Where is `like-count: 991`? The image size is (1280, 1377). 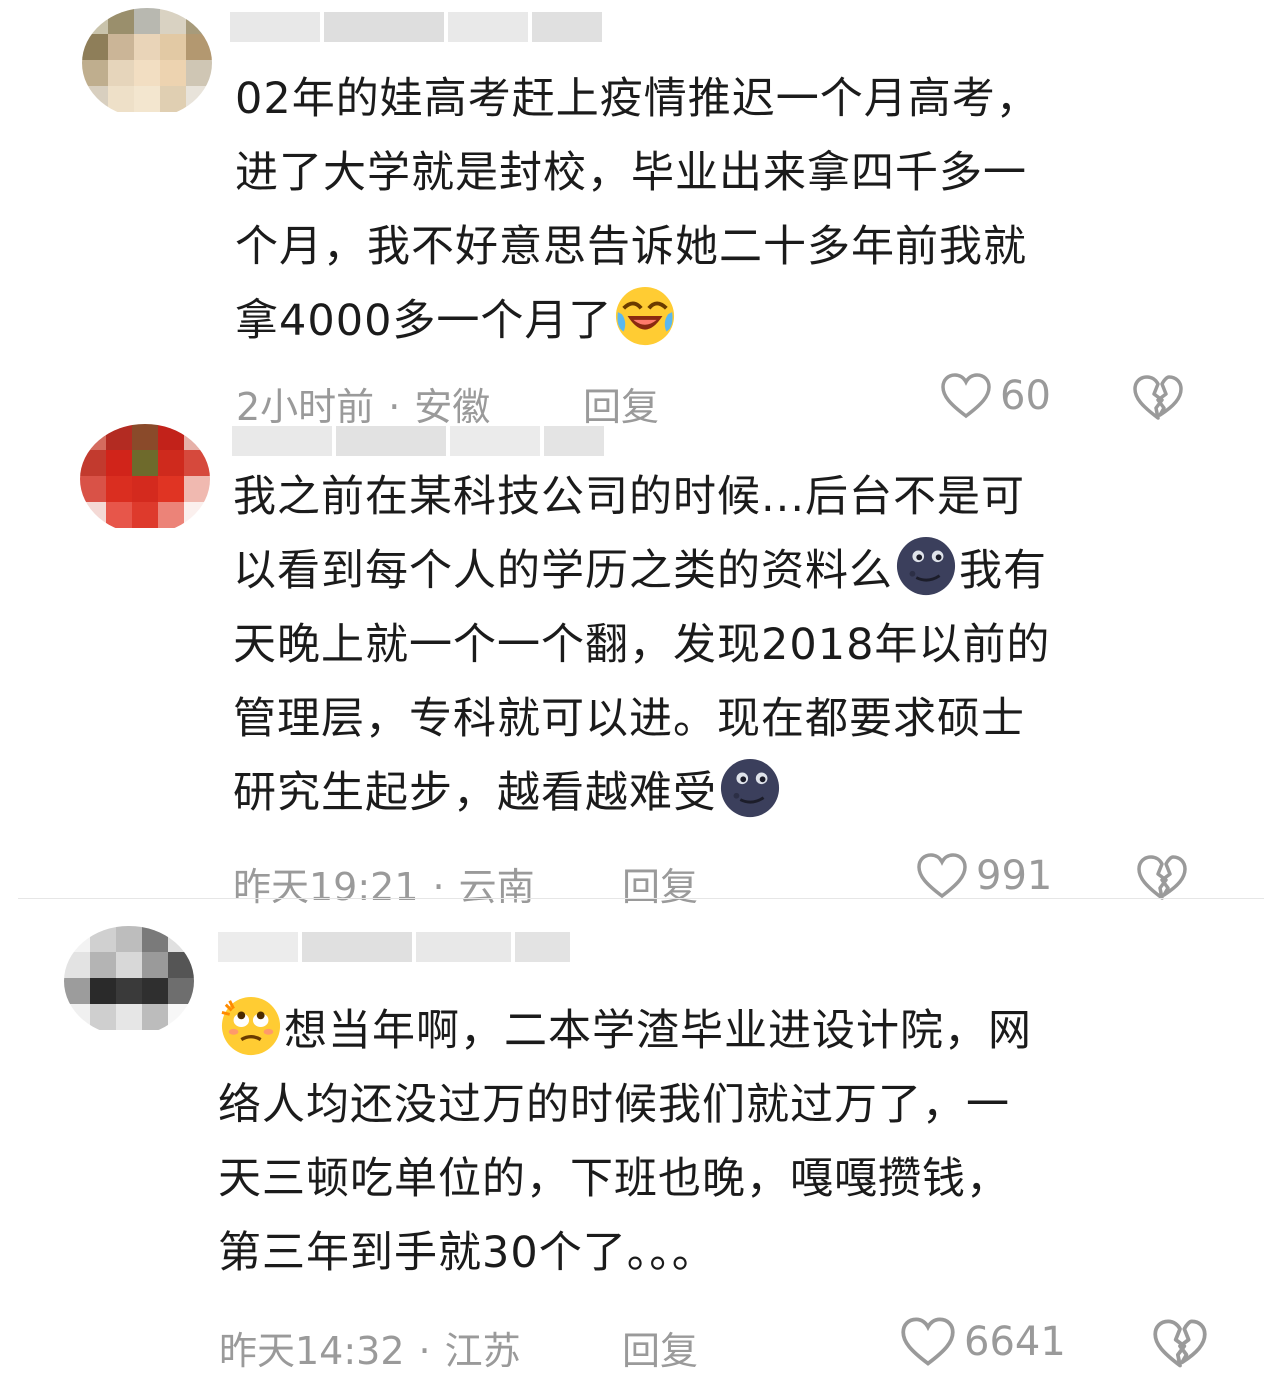
like-count: 991 is located at coordinates (1014, 876).